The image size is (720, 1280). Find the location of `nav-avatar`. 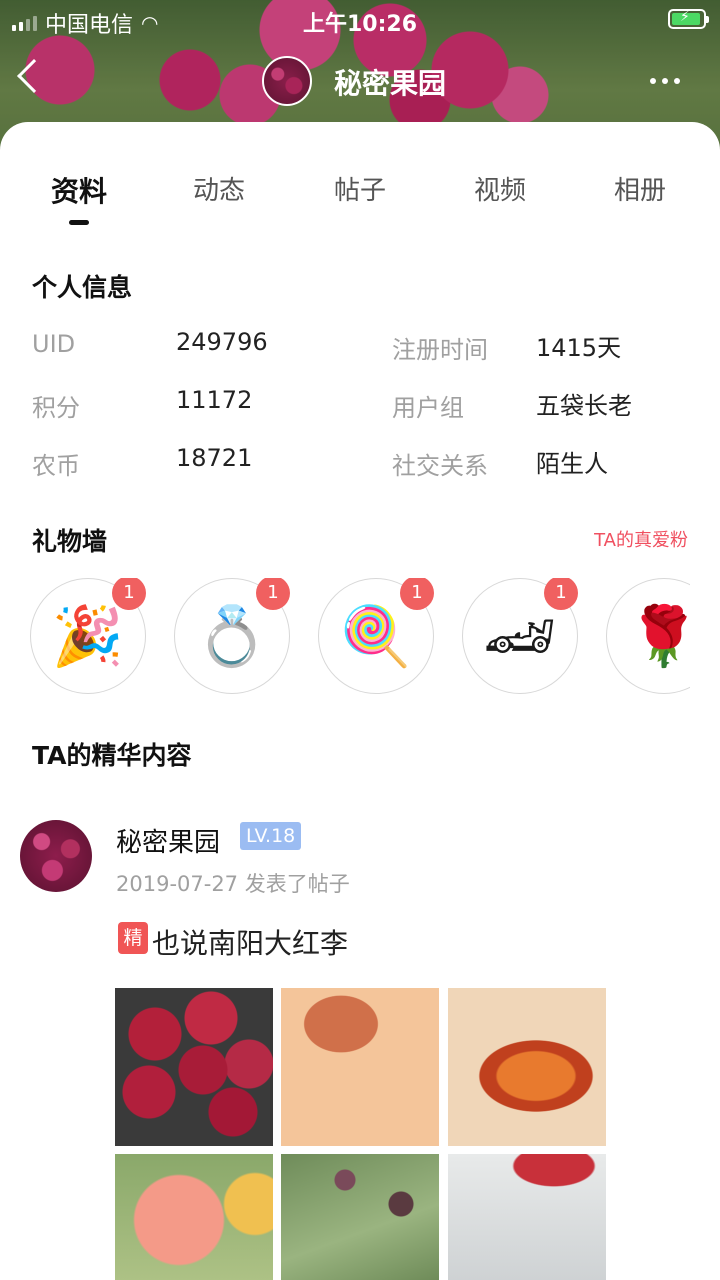

nav-avatar is located at coordinates (287, 81).